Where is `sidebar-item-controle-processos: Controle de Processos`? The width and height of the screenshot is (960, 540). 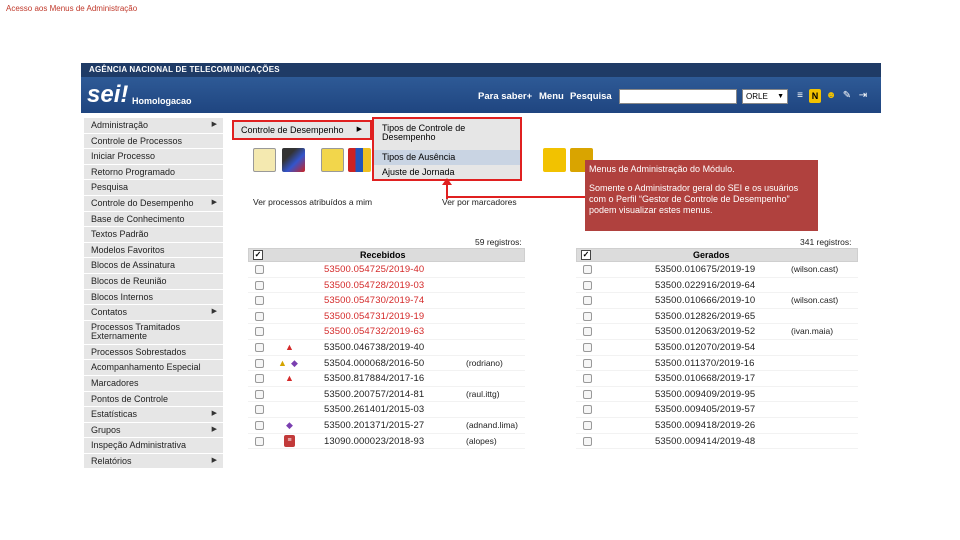
sidebar-item-controle-processos: Controle de Processos is located at coordinates (153, 141).